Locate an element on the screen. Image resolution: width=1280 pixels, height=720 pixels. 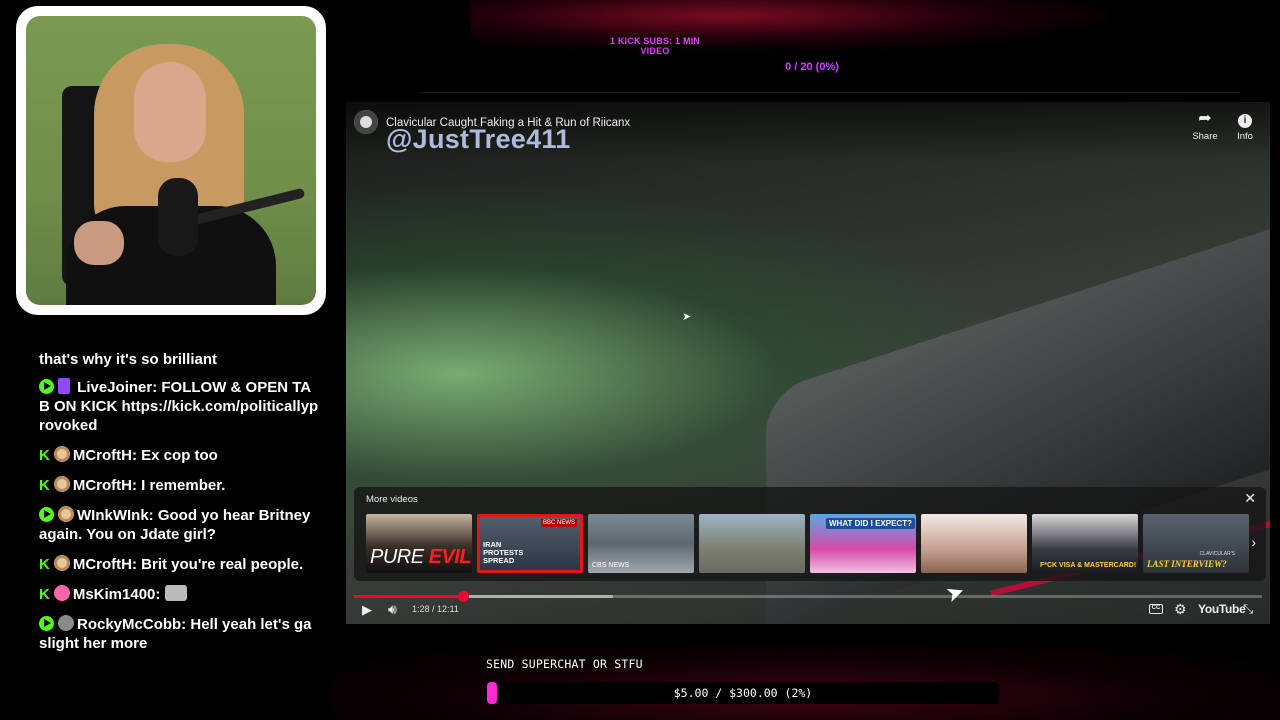
alien-badge-icon is located at coordinates (66, 623).